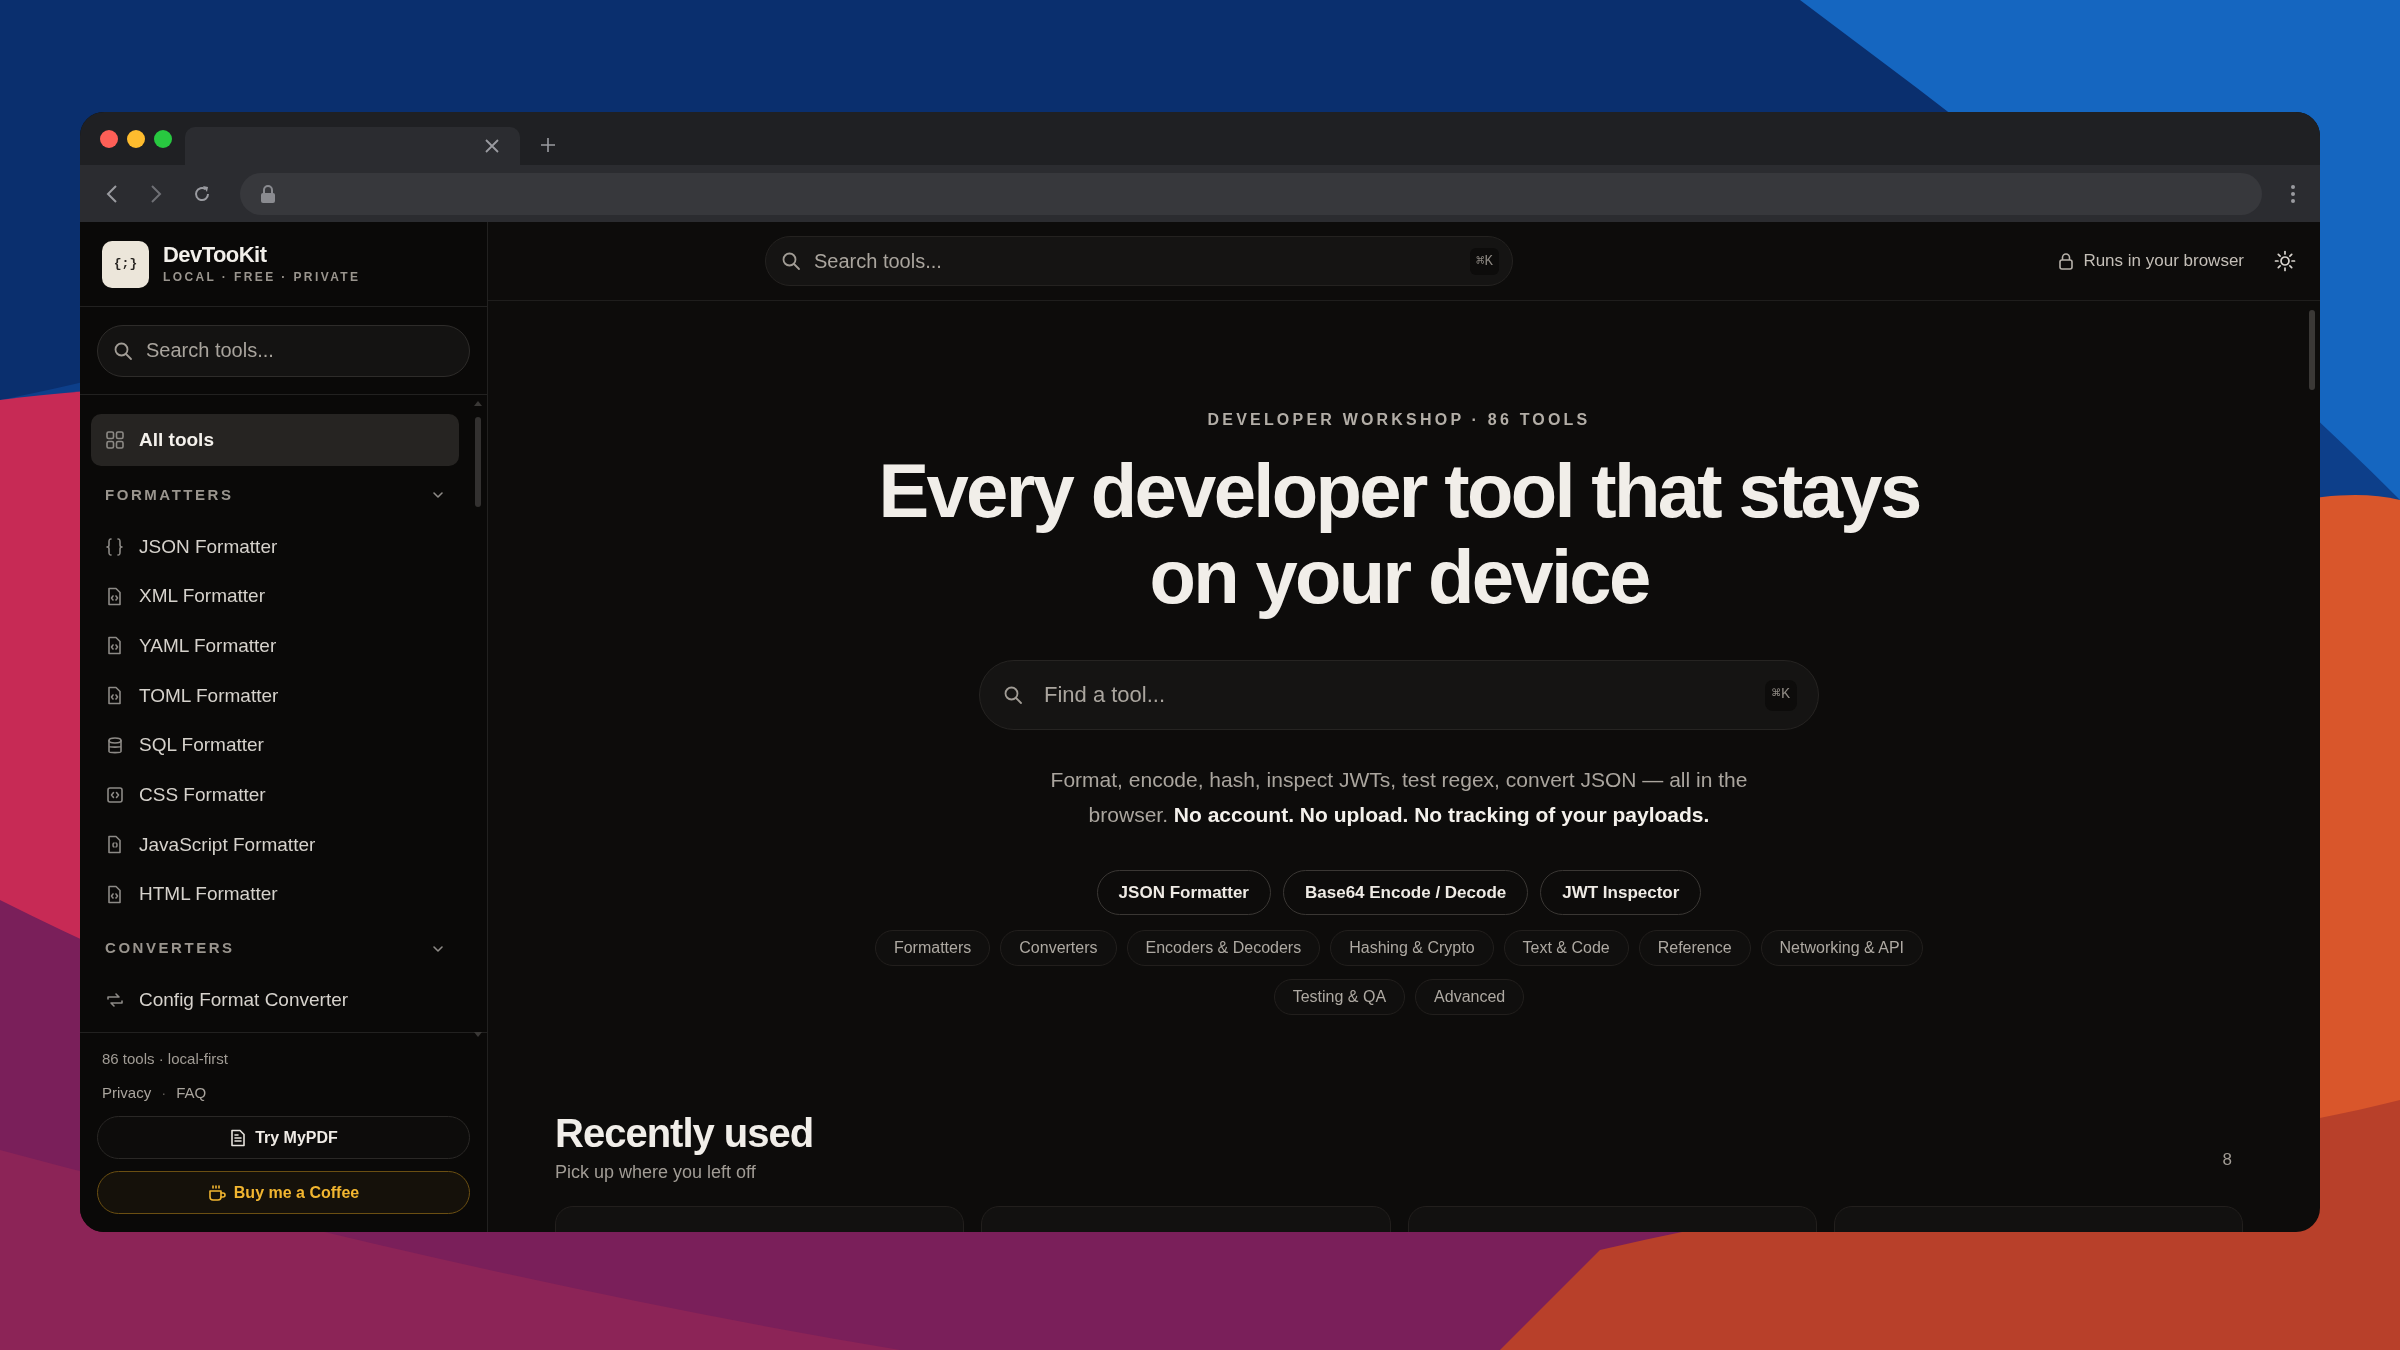  What do you see at coordinates (1399, 420) in the screenshot?
I see `eyebrow-text: DEVELOPER WORKSHOP · 86 TOOLS` at bounding box center [1399, 420].